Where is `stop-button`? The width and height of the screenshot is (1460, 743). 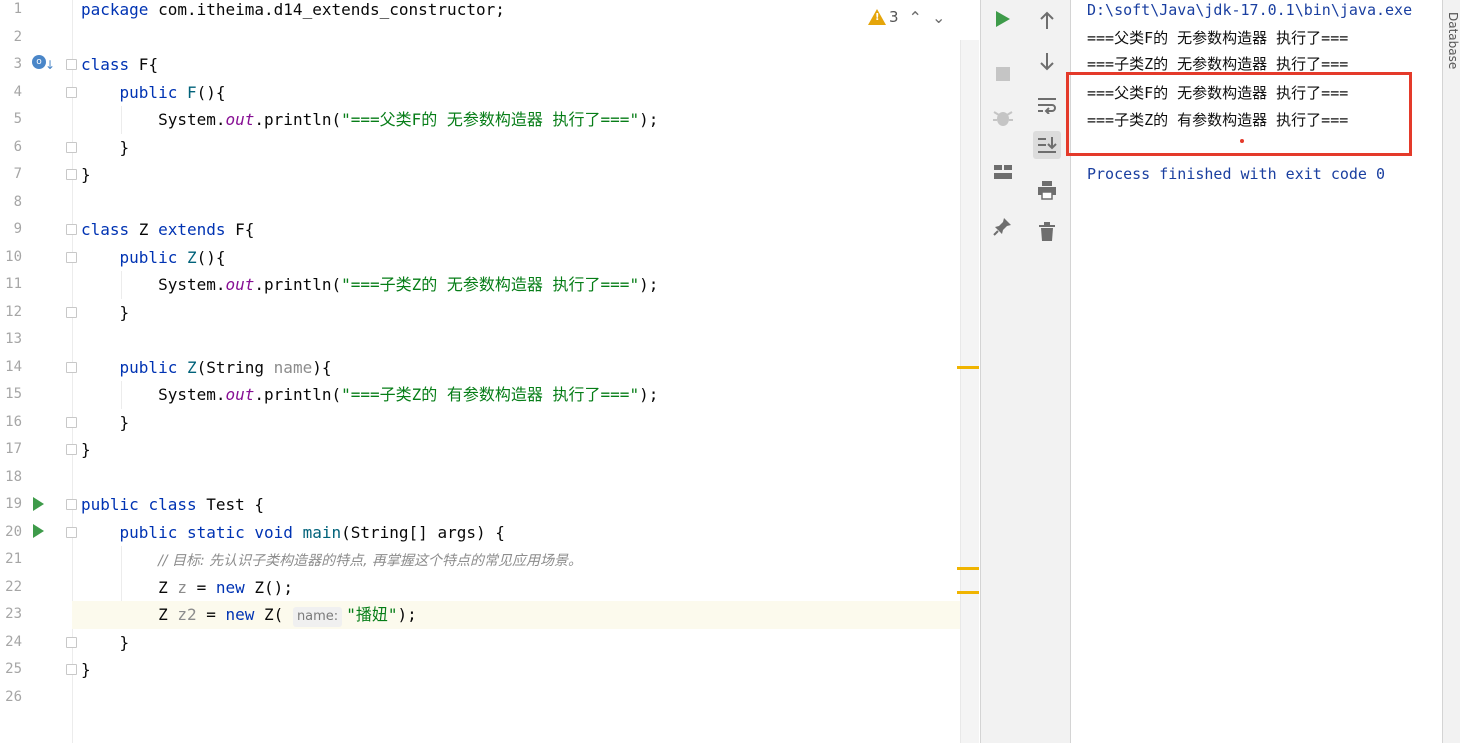
stop-button is located at coordinates (1003, 74).